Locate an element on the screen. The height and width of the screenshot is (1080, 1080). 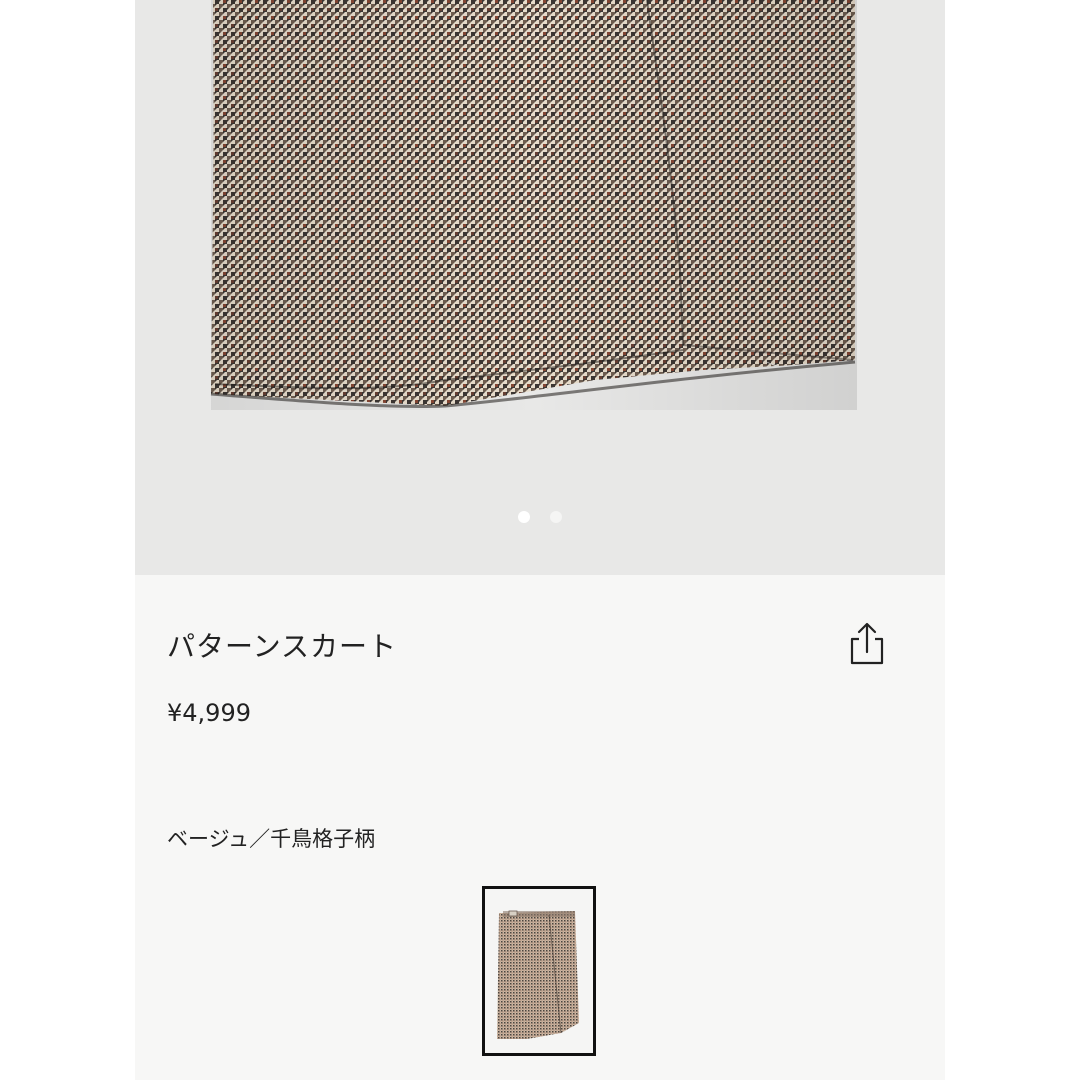
carousel-indicator is located at coordinates (540, 517).